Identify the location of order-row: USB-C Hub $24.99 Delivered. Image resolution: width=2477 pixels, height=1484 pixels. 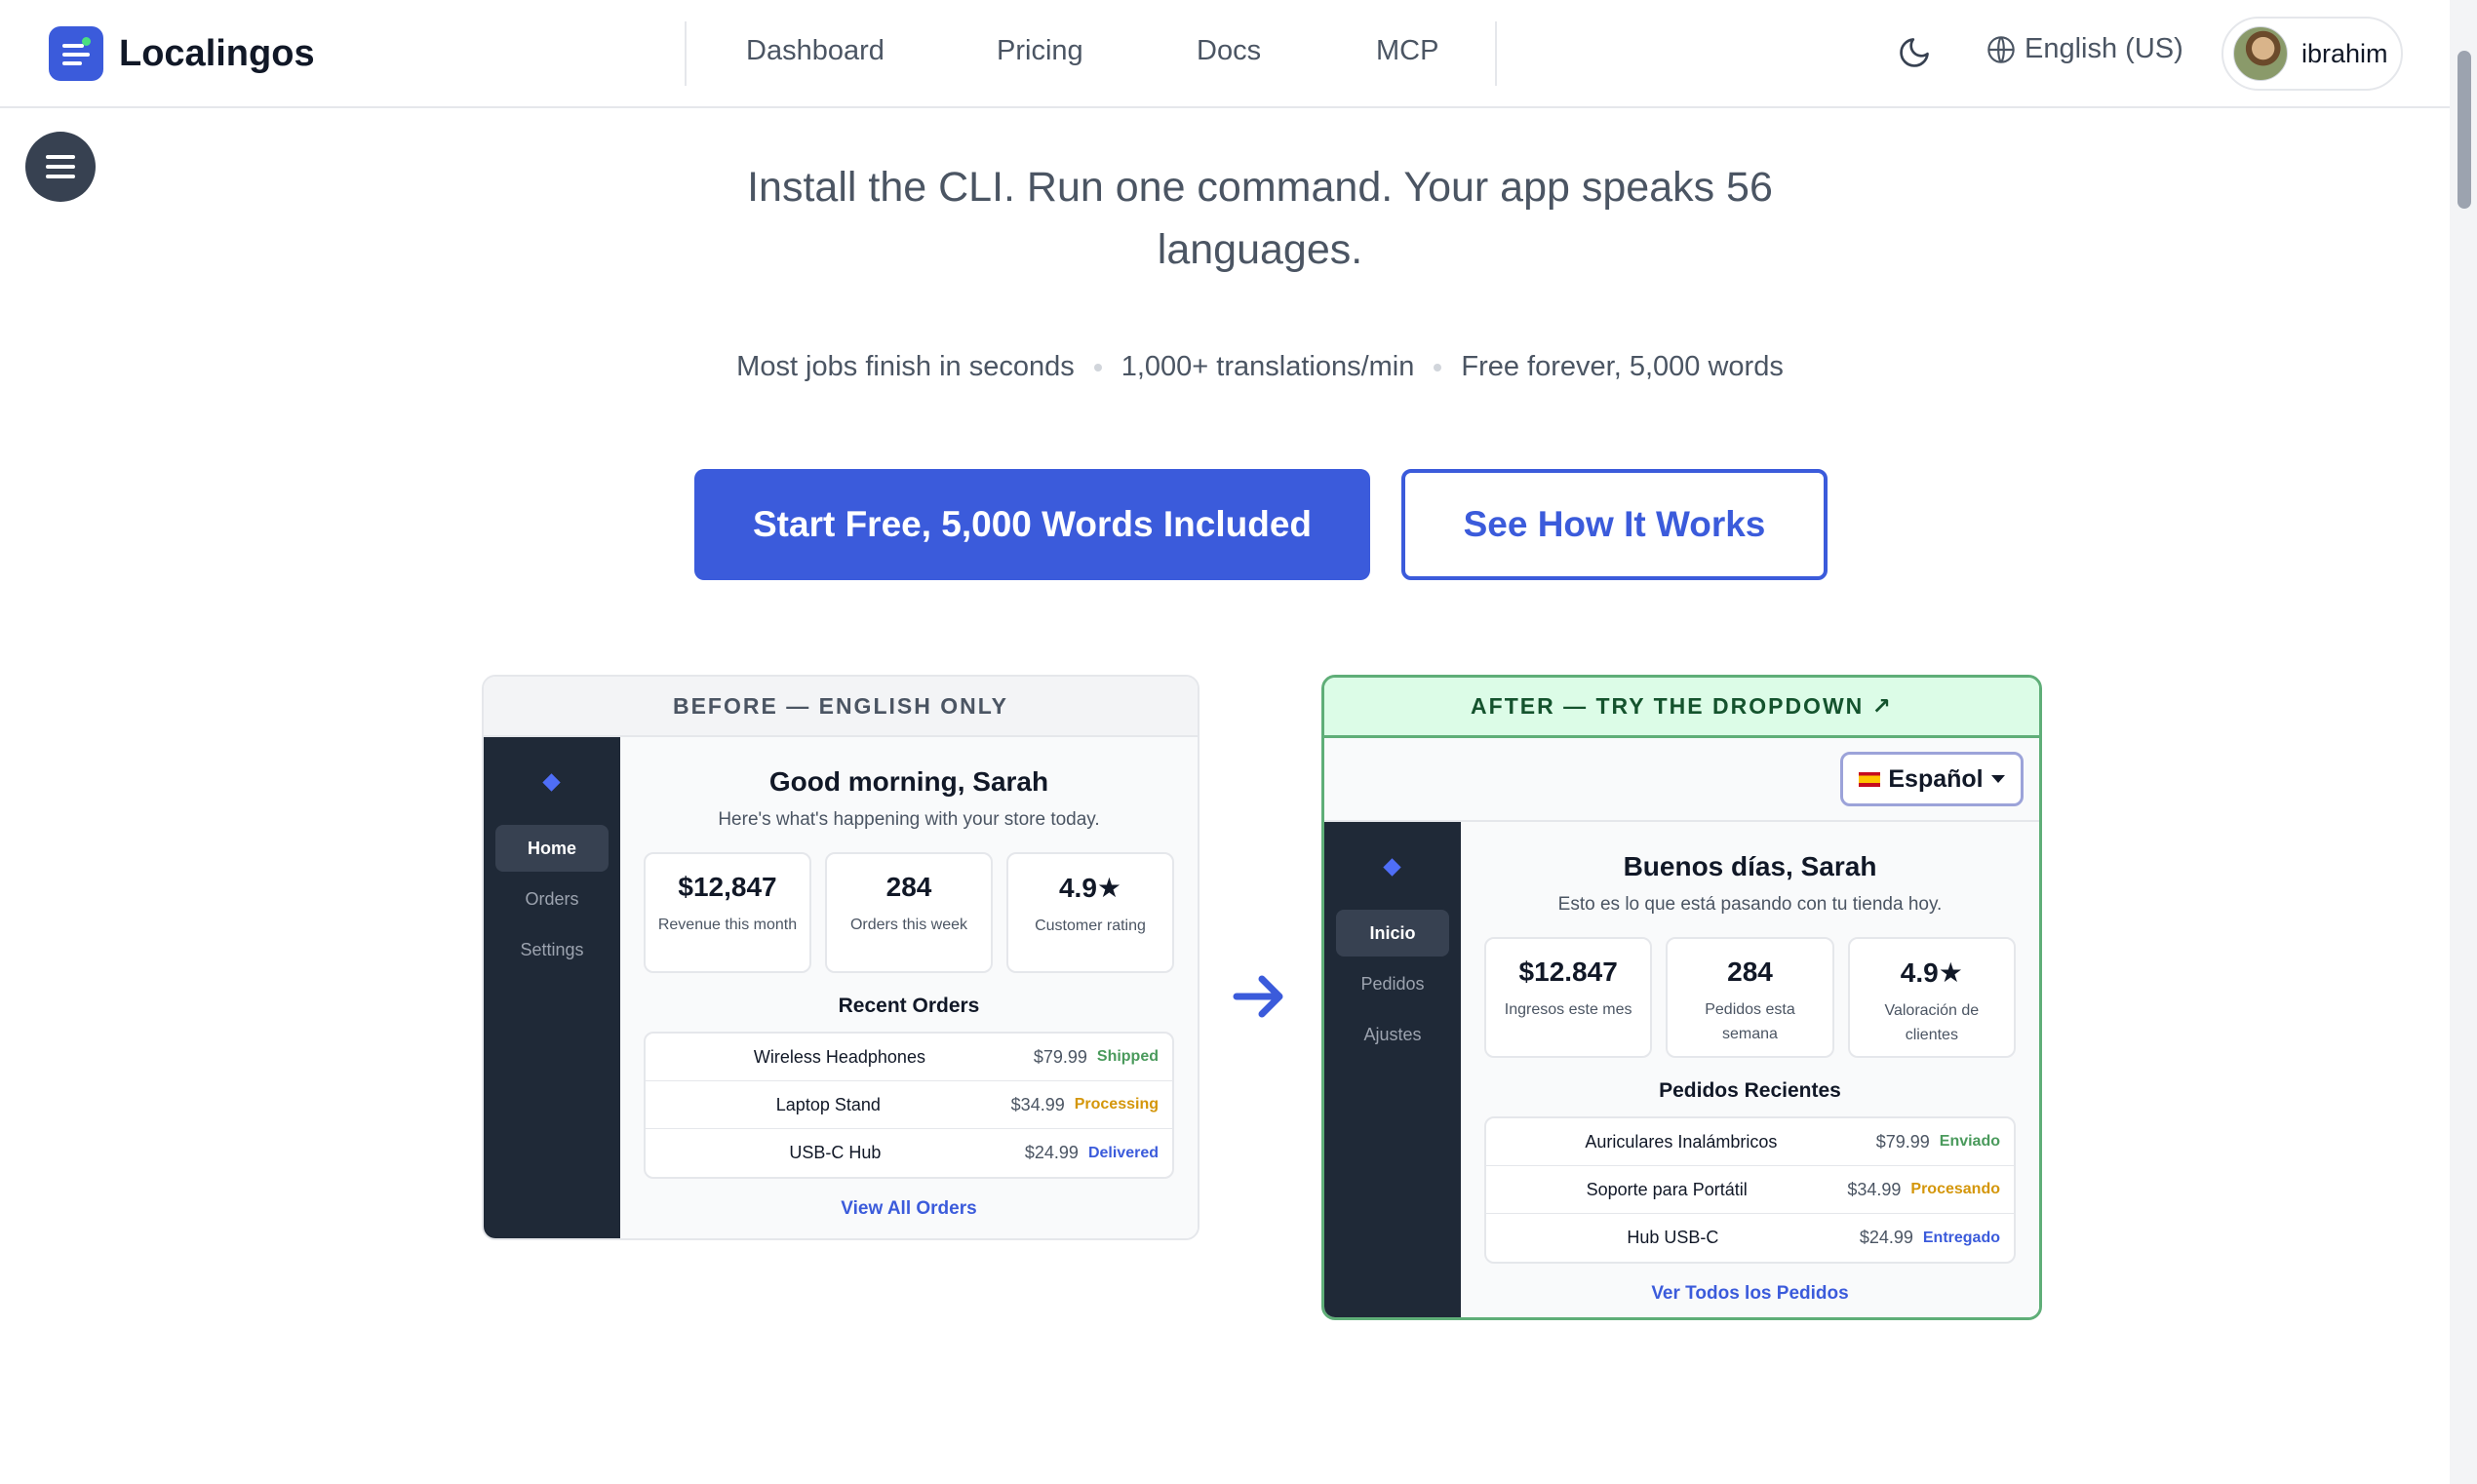
(974, 1152).